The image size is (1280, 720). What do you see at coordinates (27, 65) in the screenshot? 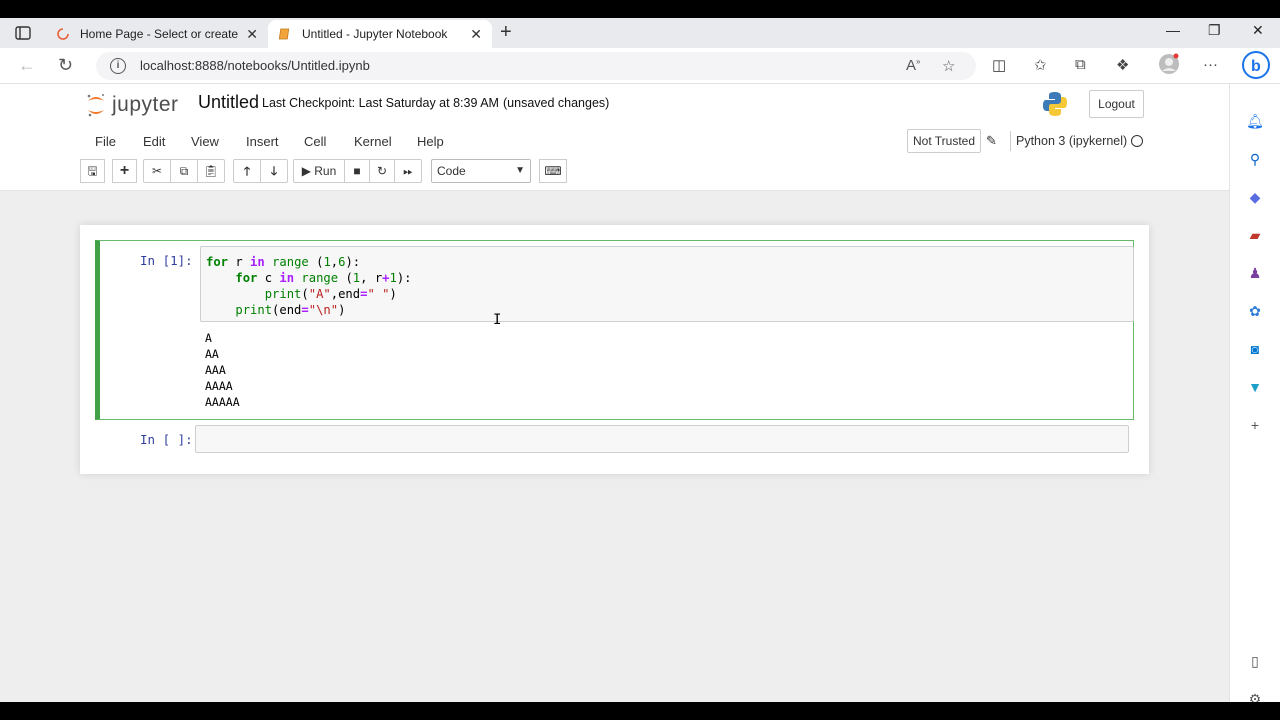
I see `back-icon: ←` at bounding box center [27, 65].